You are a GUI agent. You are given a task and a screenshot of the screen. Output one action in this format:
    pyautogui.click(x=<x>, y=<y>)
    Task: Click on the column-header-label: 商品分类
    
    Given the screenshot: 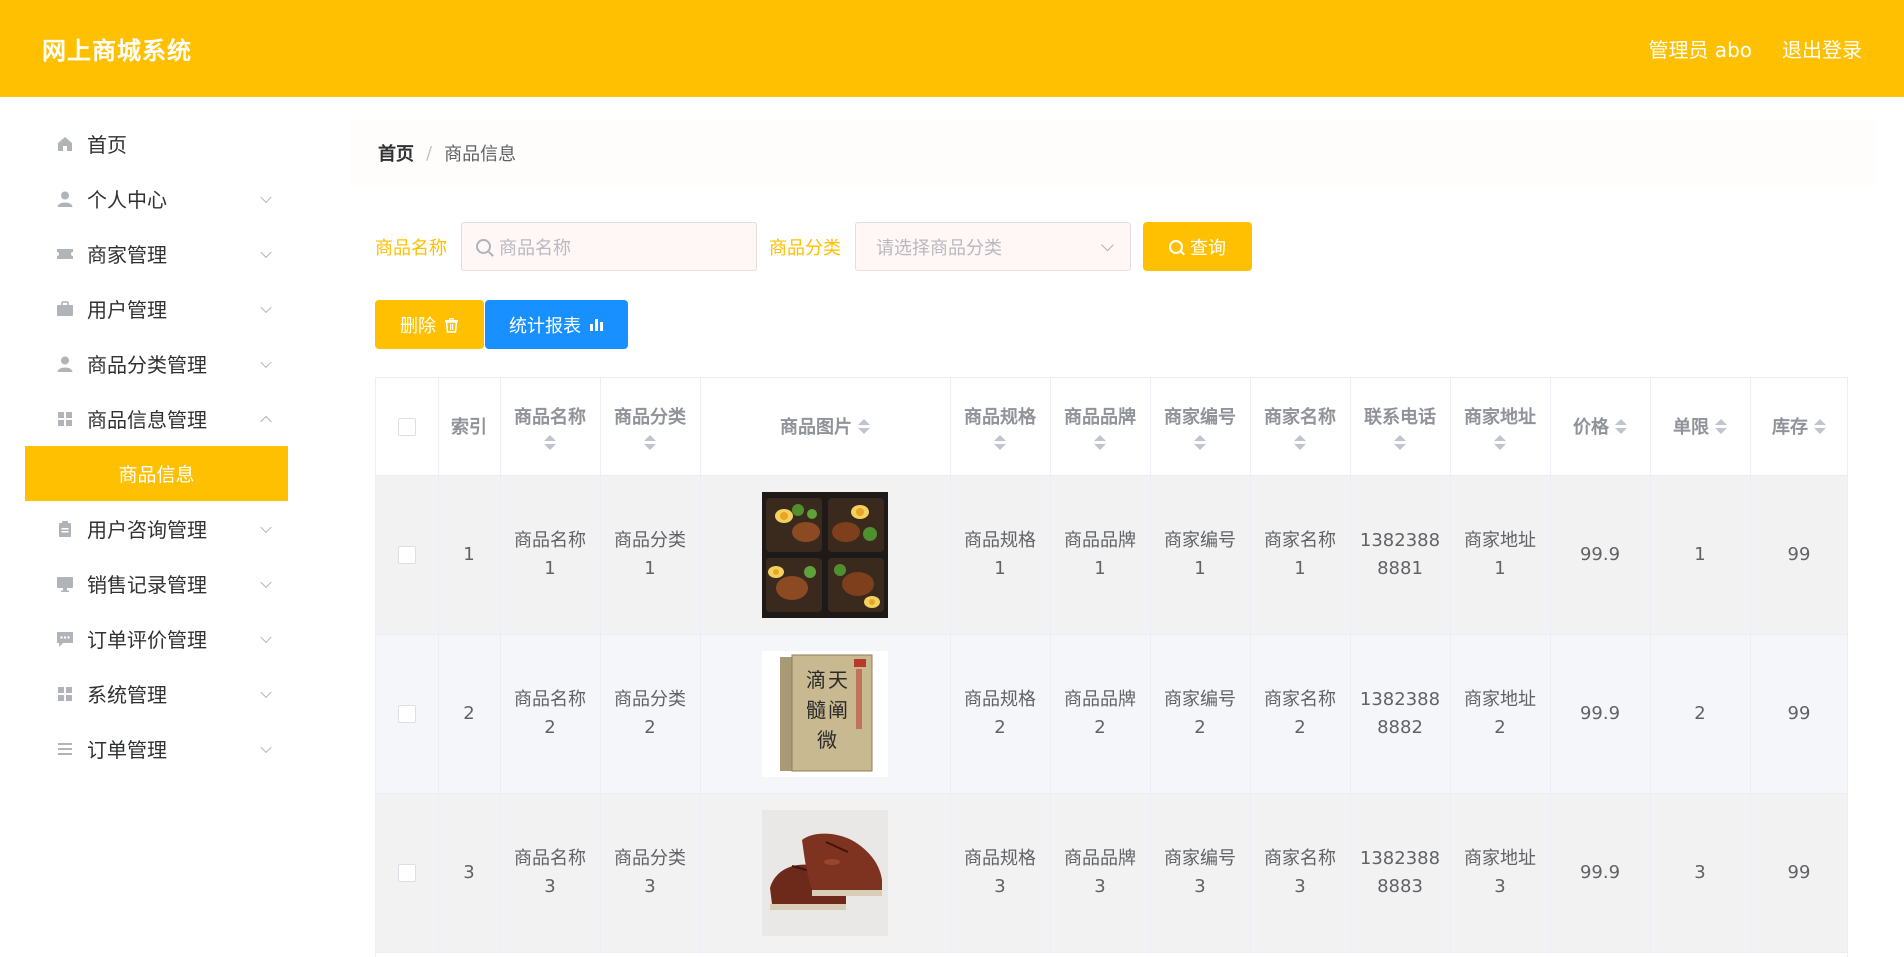 What is the action you would take?
    pyautogui.click(x=650, y=417)
    